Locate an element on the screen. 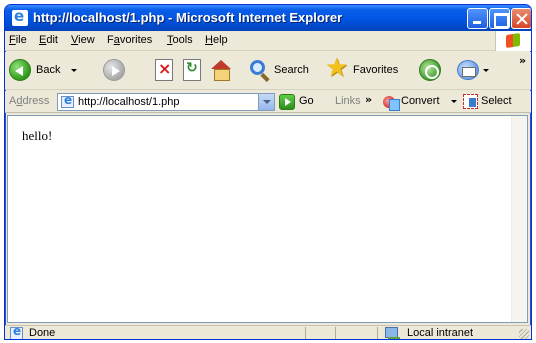  menu-help-label: elp is located at coordinates (220, 40).